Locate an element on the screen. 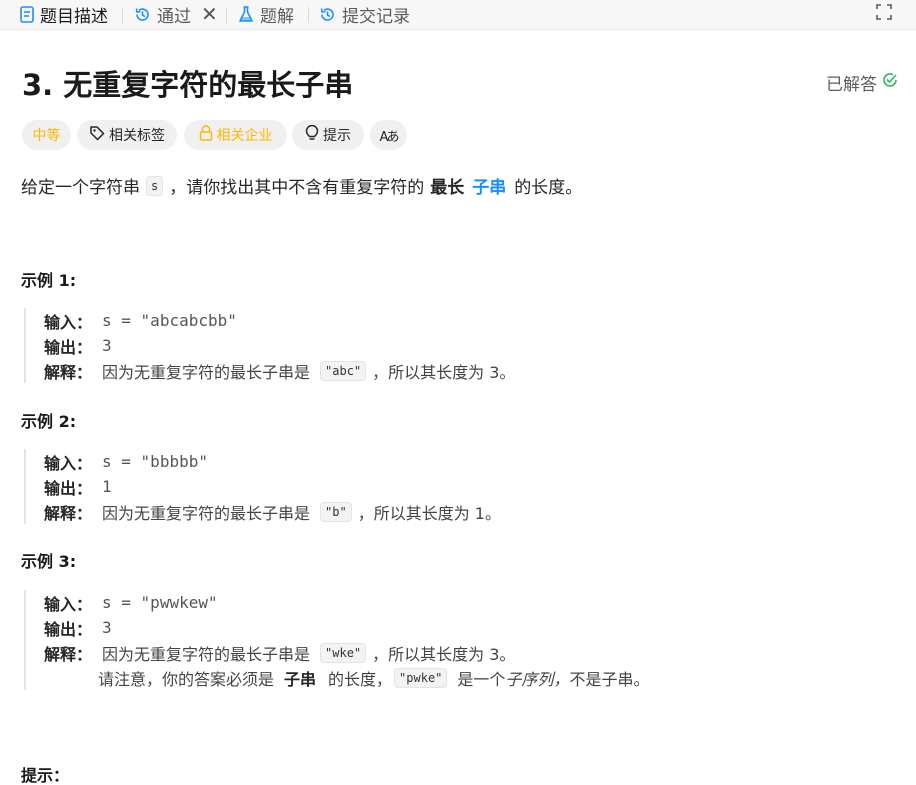 The image size is (916, 785). solved-status-label: 已解答 is located at coordinates (851, 85).